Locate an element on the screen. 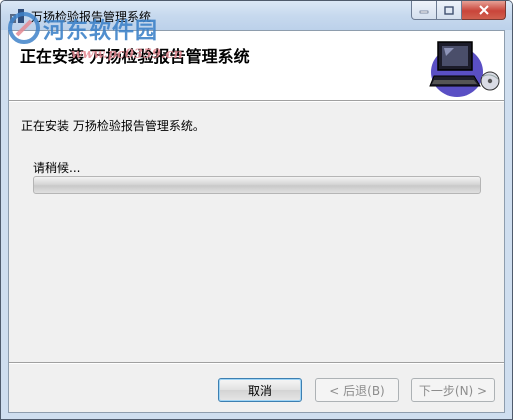 The height and width of the screenshot is (420, 513). footer-divider is located at coordinates (256, 363).